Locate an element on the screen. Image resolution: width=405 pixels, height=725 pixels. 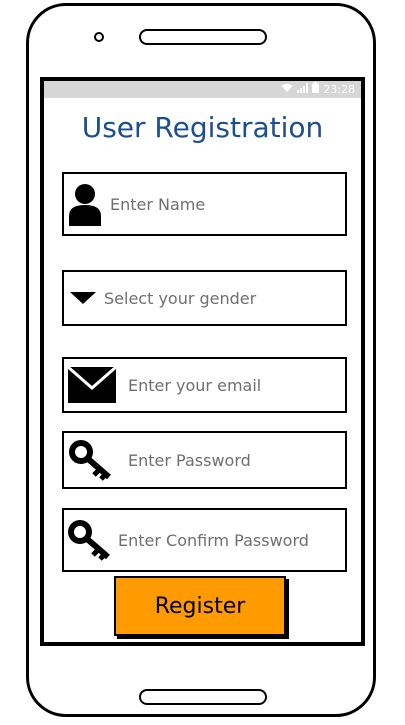
envelope-icon is located at coordinates (92, 385).